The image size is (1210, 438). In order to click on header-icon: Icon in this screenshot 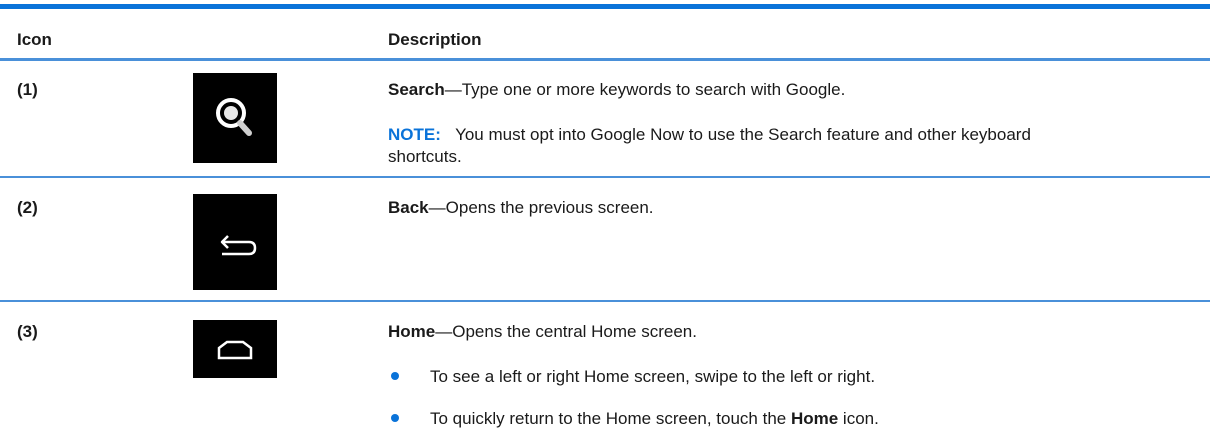, I will do `click(34, 39)`.